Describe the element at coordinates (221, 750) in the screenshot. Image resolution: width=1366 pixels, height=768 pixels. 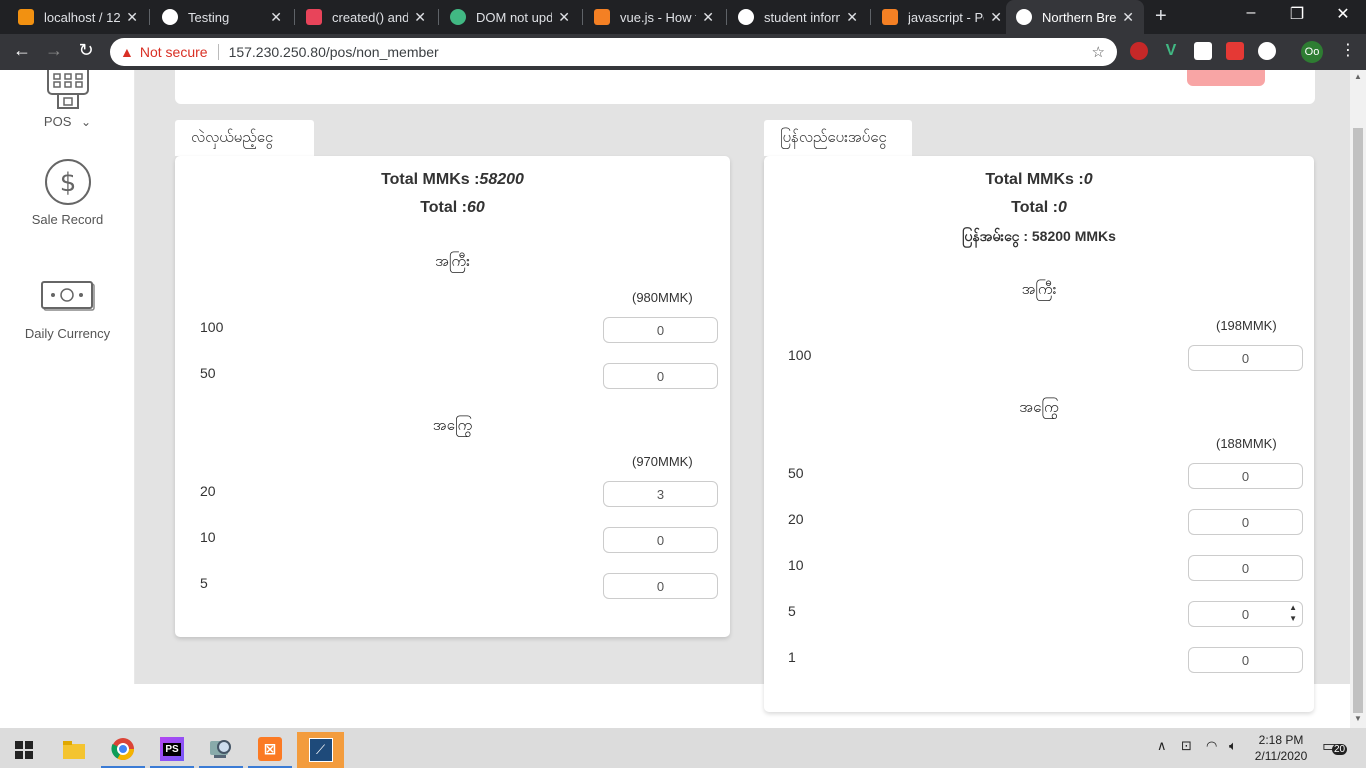
I see `app-magnifier-icon` at that location.